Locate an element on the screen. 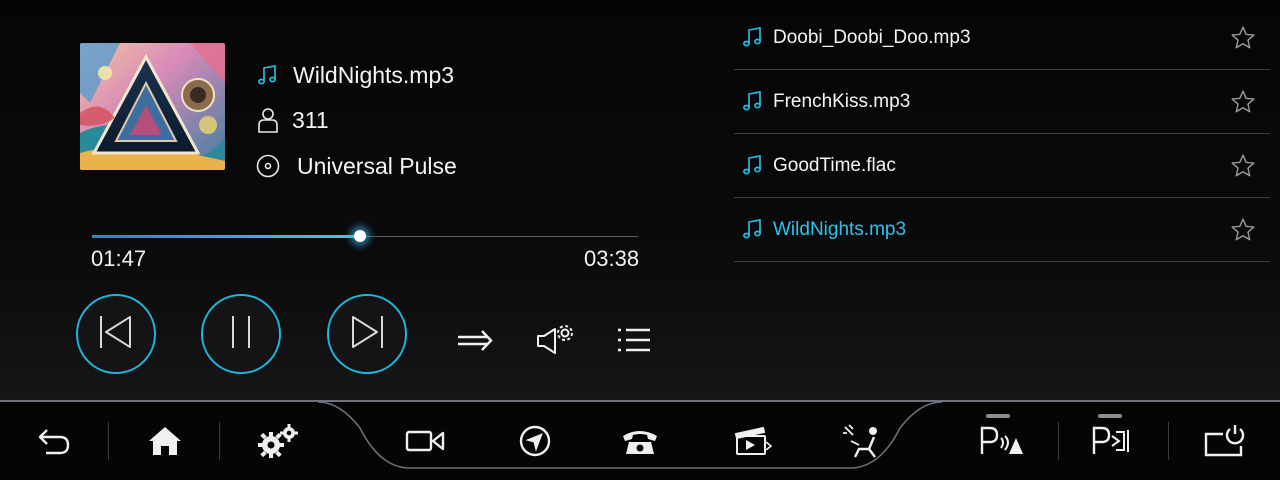 The image size is (1280, 480). playlist-button is located at coordinates (634, 342).